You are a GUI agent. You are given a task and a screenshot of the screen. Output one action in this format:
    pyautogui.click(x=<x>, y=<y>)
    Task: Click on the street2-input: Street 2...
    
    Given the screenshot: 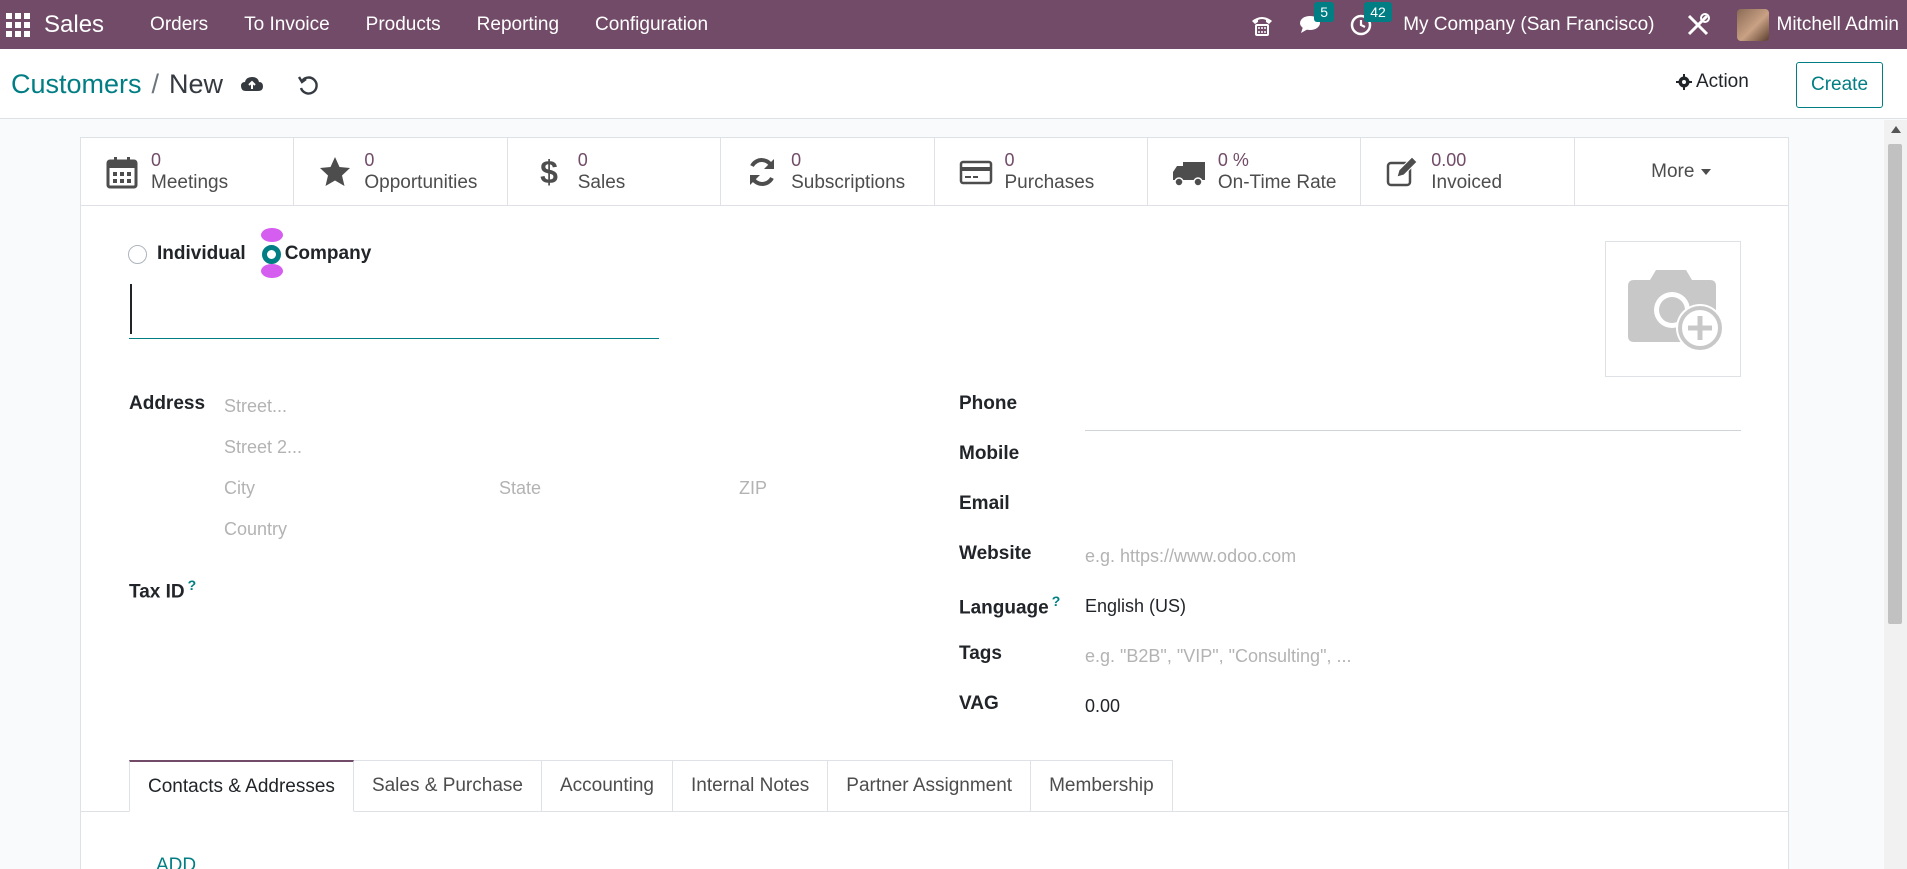 What is the action you would take?
    pyautogui.click(x=263, y=447)
    